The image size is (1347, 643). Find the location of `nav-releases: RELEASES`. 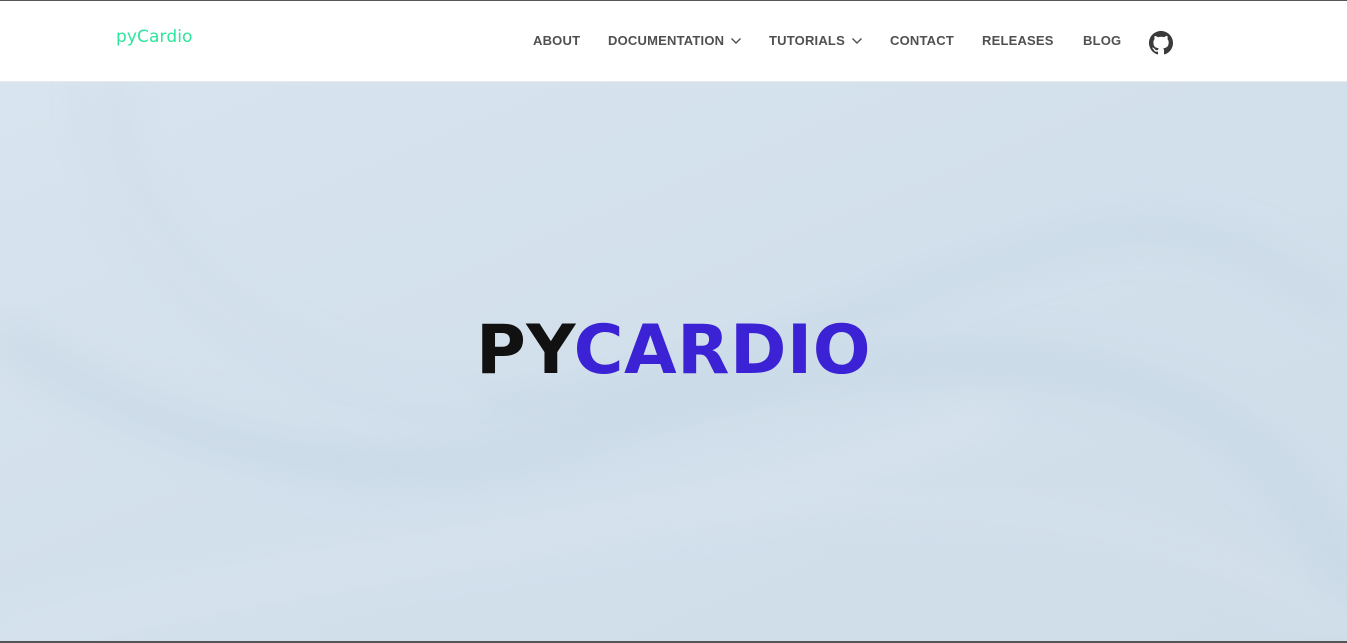

nav-releases: RELEASES is located at coordinates (1018, 40).